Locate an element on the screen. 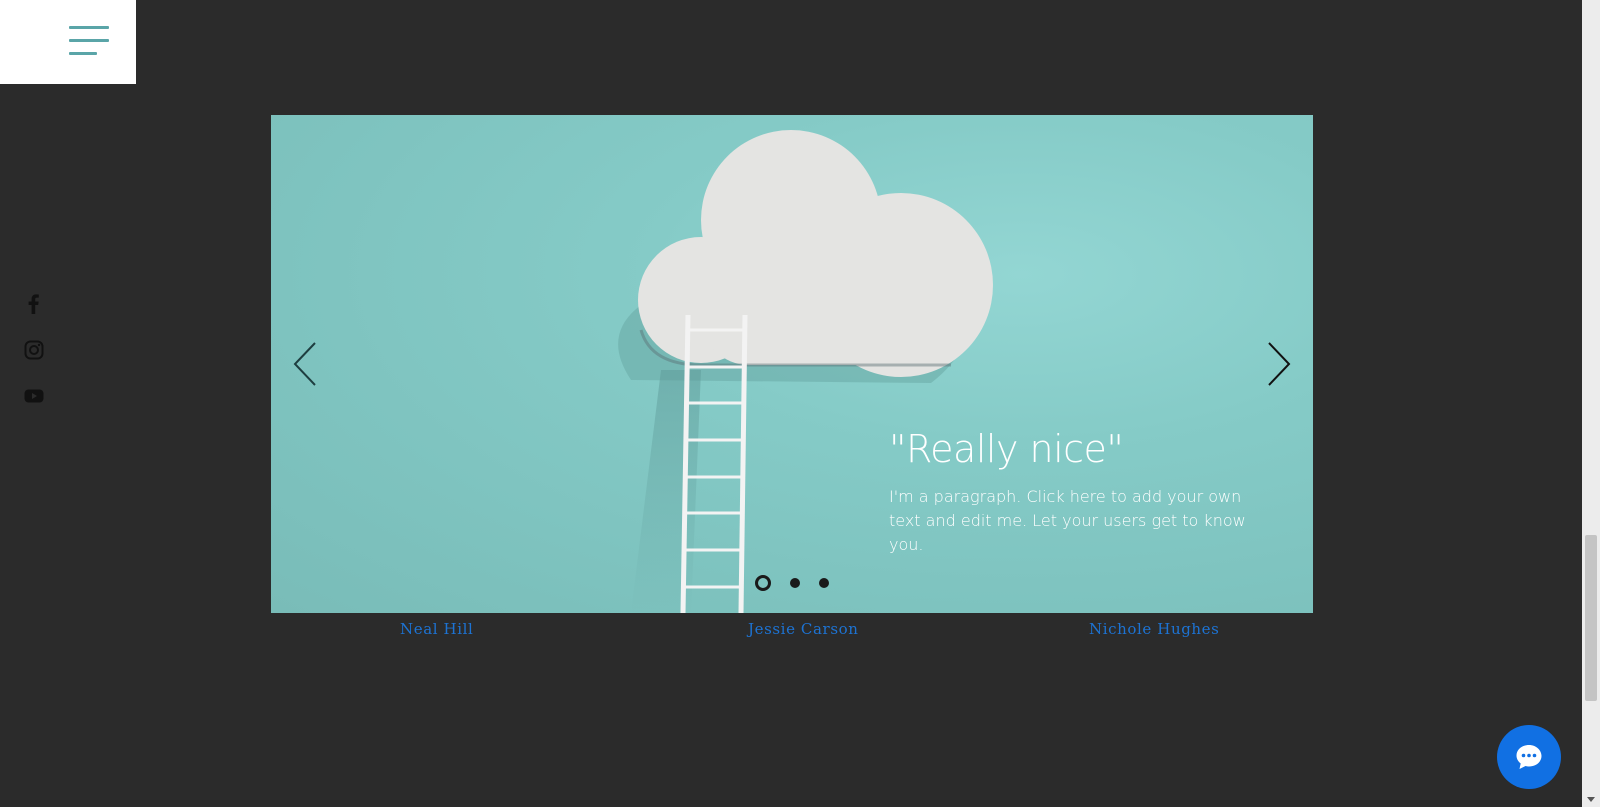  next-slide-button is located at coordinates (1278, 364).